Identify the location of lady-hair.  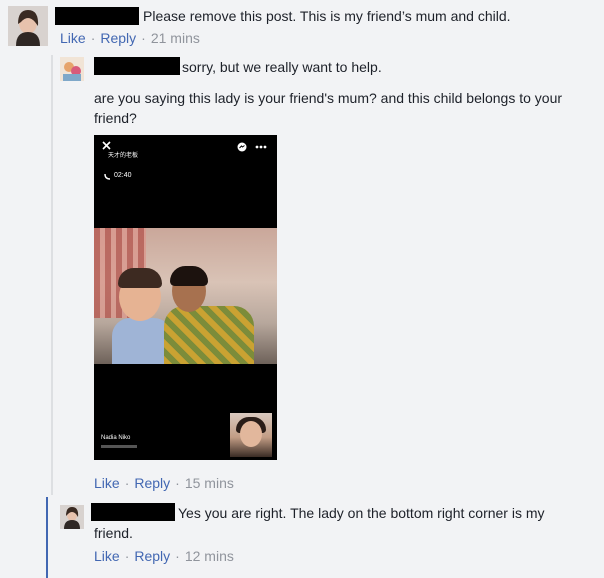
(189, 276).